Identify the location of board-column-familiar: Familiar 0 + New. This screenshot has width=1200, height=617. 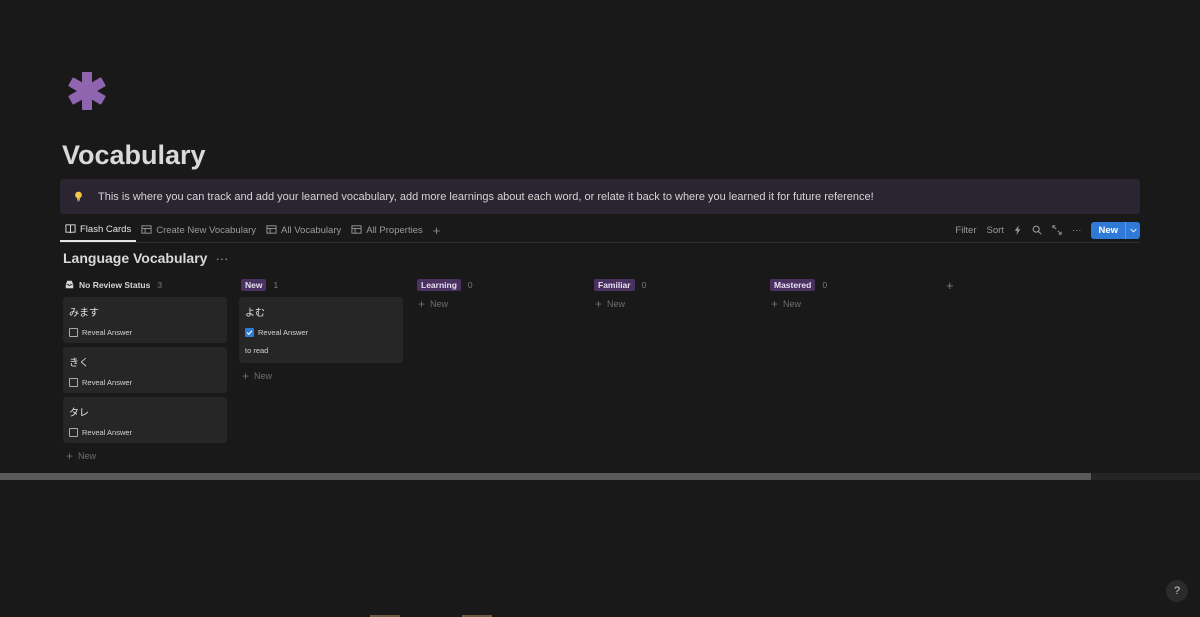
(674, 294).